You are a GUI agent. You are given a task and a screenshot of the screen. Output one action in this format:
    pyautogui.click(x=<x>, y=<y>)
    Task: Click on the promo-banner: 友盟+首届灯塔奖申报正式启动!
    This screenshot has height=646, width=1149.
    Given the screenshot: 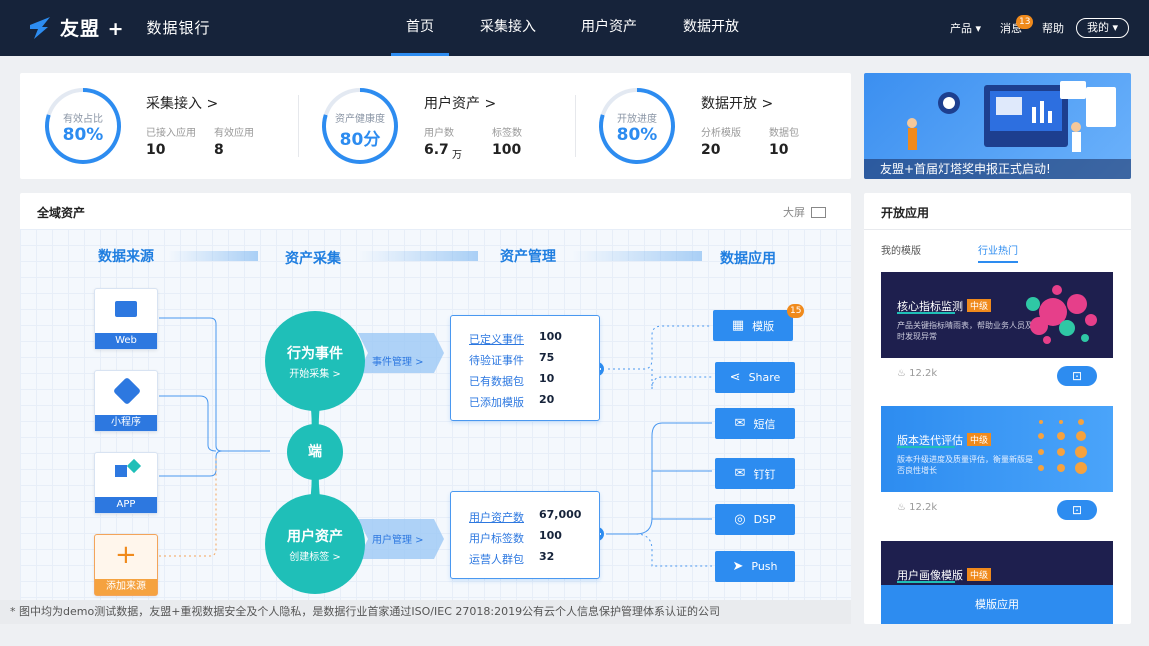 What is the action you would take?
    pyautogui.click(x=997, y=126)
    